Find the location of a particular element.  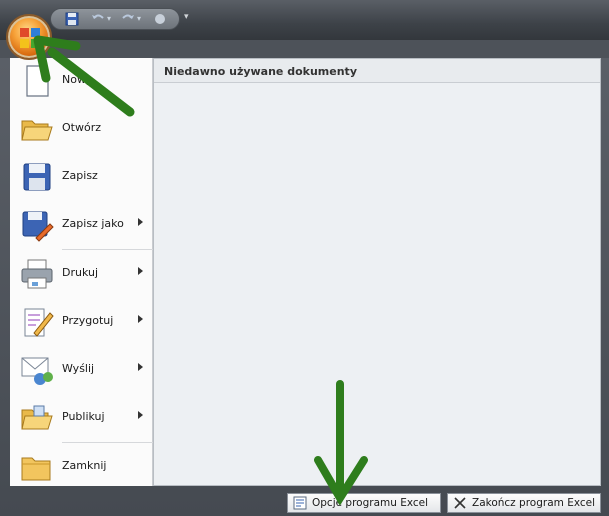

options-icon is located at coordinates (300, 503).